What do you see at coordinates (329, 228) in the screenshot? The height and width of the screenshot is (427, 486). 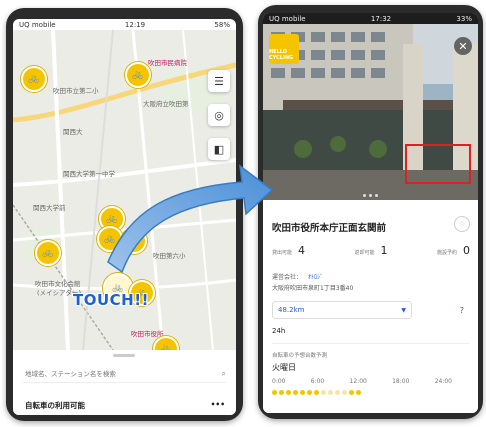 I see `station-name: 吹田市役所本庁正面玄関前` at bounding box center [329, 228].